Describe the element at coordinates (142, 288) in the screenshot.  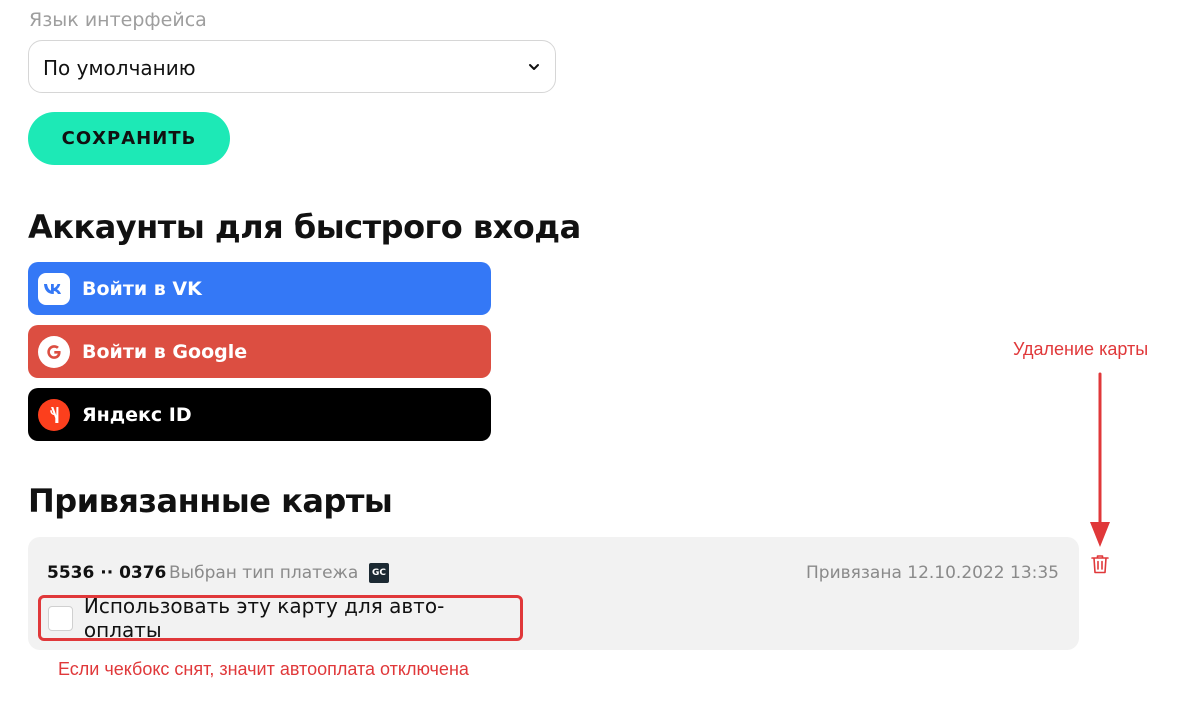
I see `vk-login-label: Войти в VK` at that location.